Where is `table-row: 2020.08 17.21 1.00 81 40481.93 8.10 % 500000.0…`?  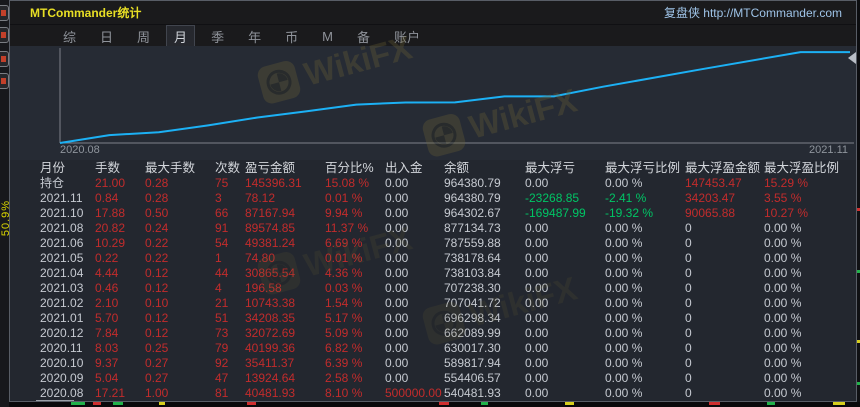
table-row: 2020.08 17.21 1.00 81 40481.93 8.10 % 500000.0… is located at coordinates (433, 393).